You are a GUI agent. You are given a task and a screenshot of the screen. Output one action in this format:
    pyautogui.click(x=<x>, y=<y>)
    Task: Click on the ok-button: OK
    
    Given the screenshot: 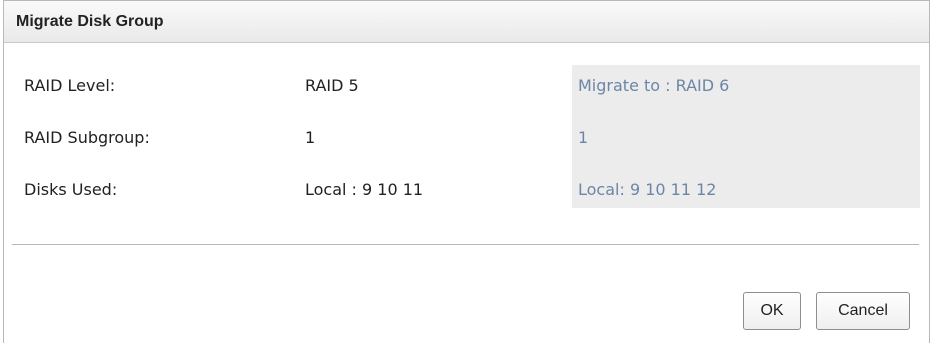 What is the action you would take?
    pyautogui.click(x=772, y=311)
    